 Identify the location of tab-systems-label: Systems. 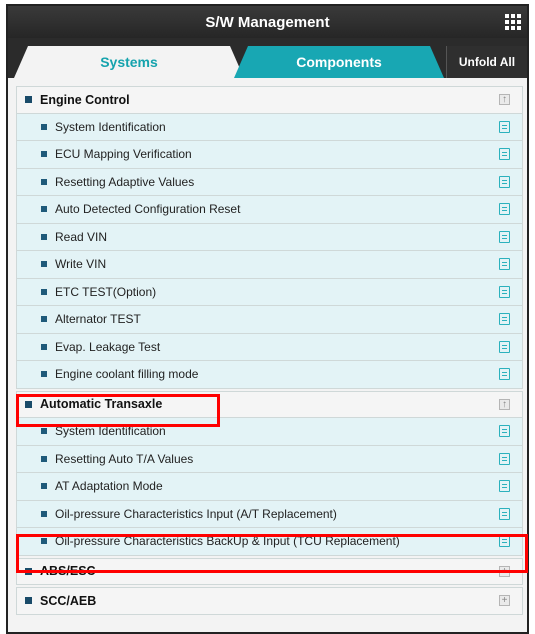
(129, 62).